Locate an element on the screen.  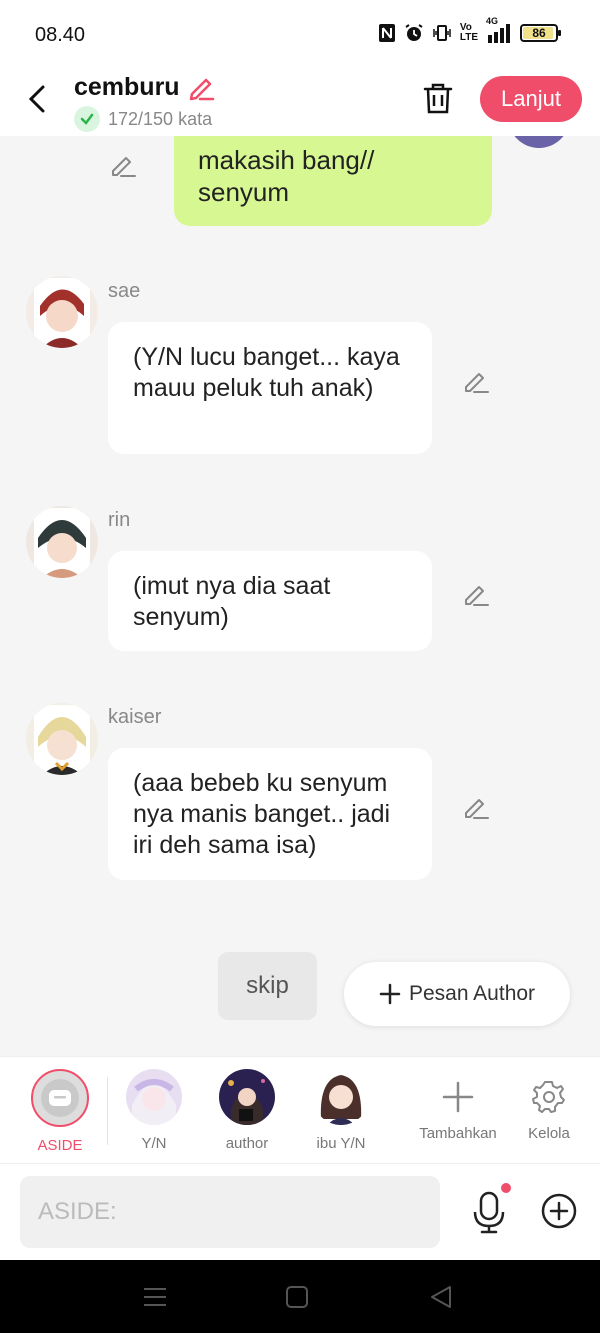
avatar-yn is located at coordinates (154, 1097).